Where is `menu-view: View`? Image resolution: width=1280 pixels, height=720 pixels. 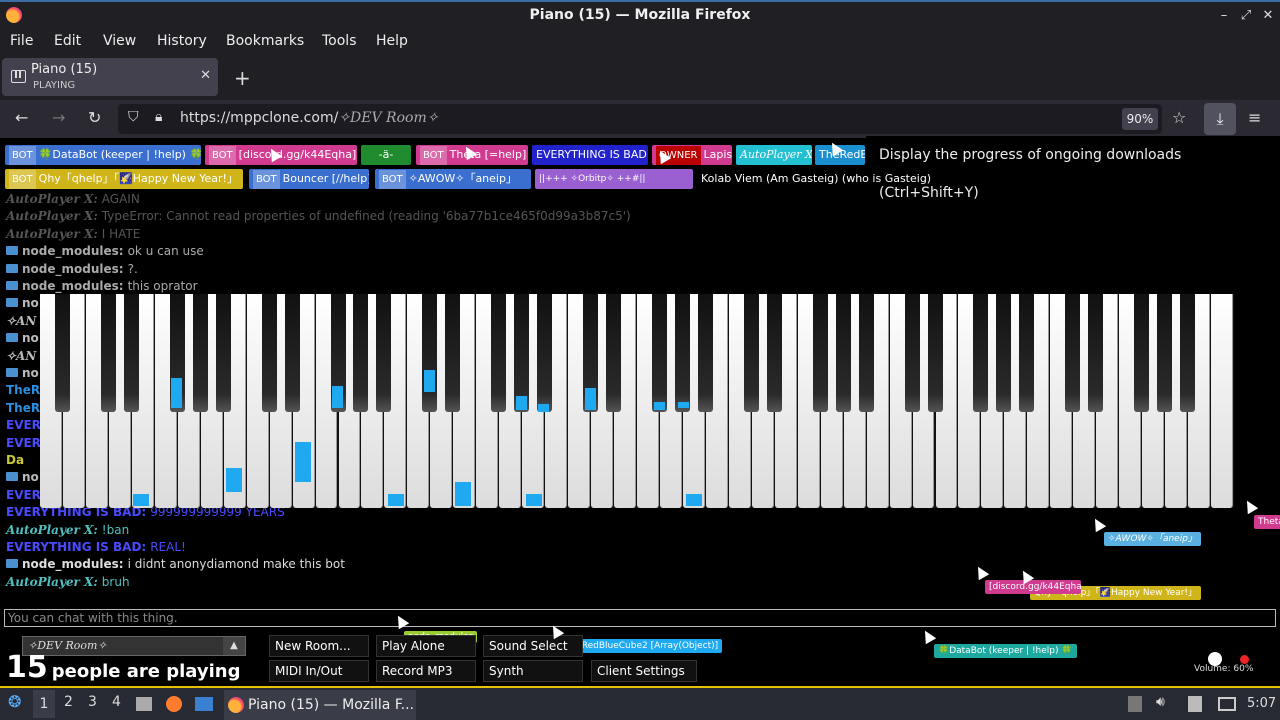
menu-view: View is located at coordinates (119, 41).